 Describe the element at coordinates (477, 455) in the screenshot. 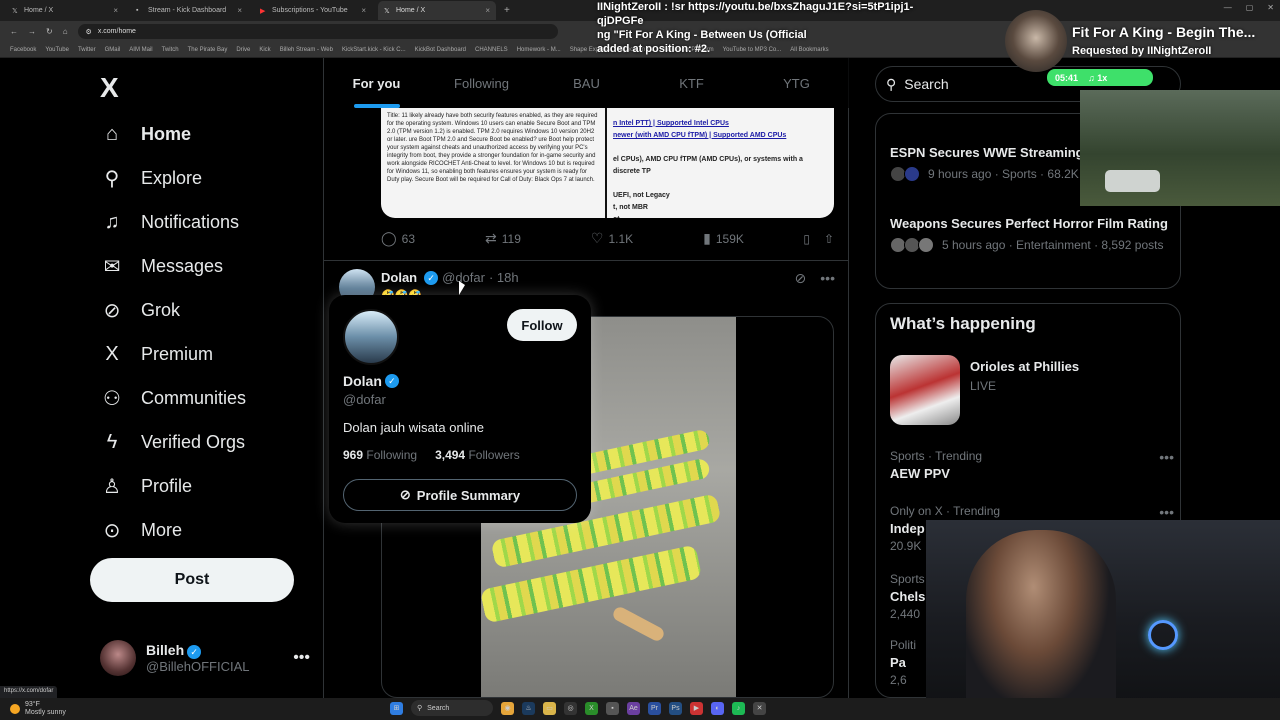

I see `followers-link: 3,494 Followers` at that location.